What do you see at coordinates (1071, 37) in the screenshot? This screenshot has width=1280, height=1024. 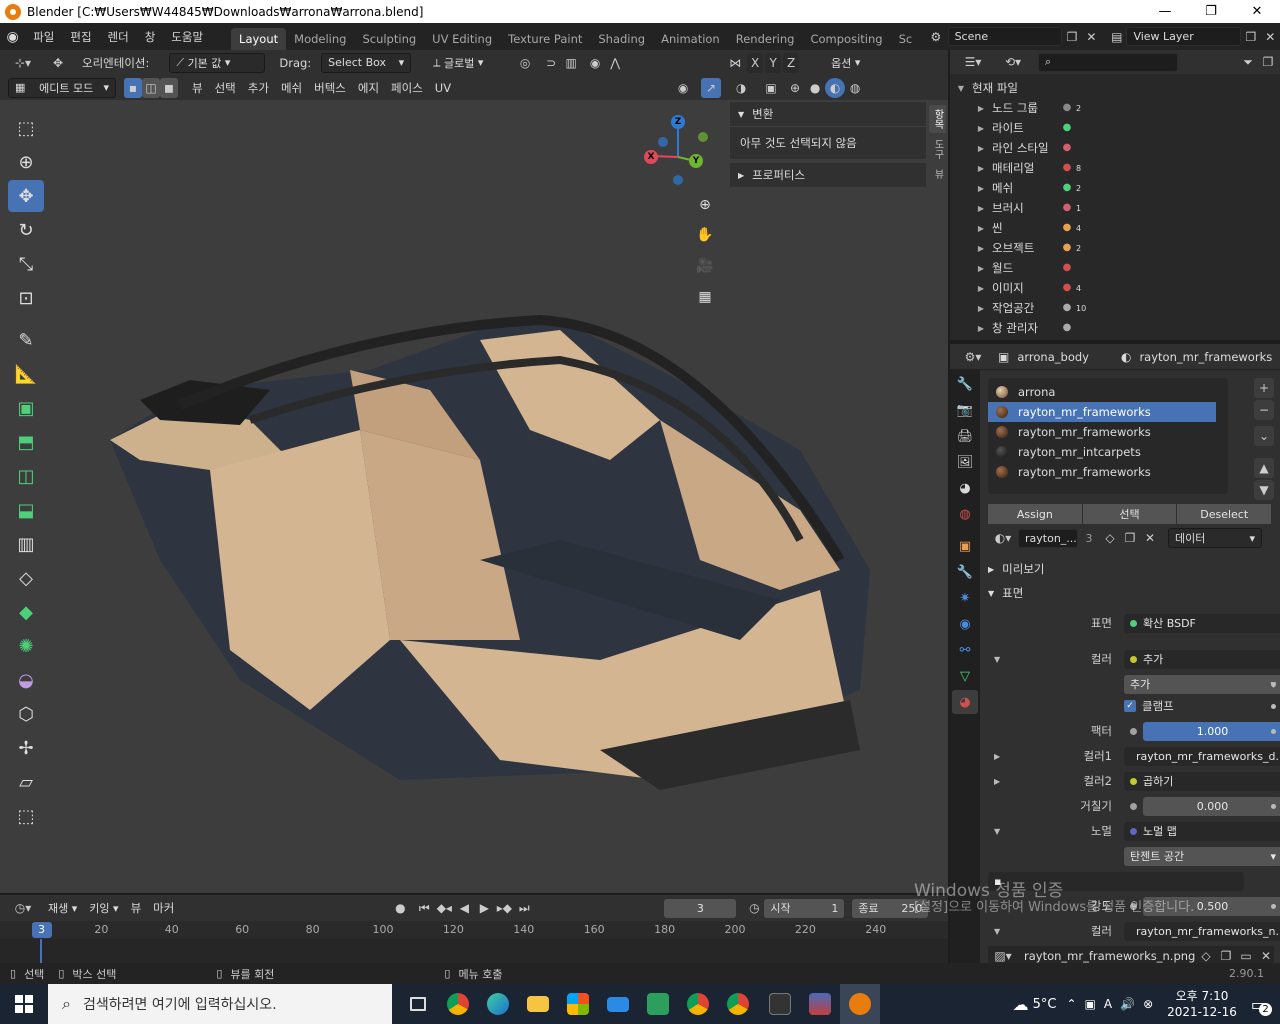 I see `new-scene-icon: ❐` at bounding box center [1071, 37].